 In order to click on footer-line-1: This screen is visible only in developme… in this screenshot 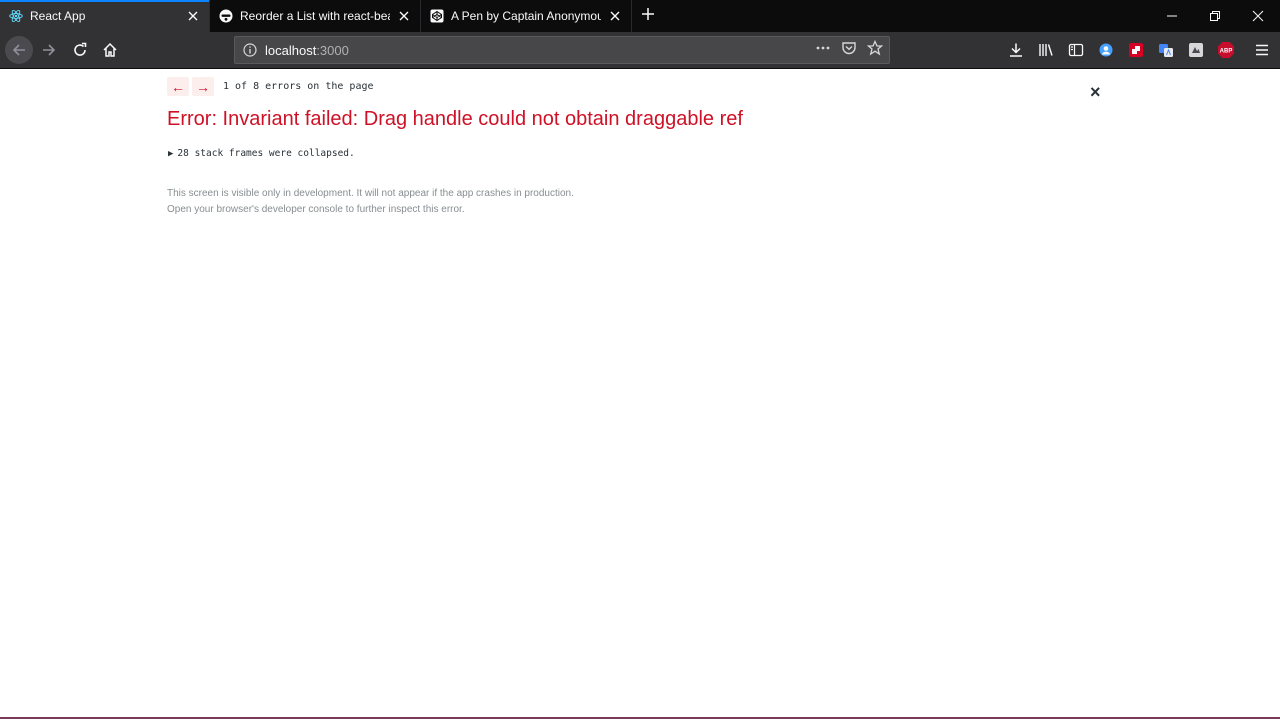, I will do `click(370, 193)`.